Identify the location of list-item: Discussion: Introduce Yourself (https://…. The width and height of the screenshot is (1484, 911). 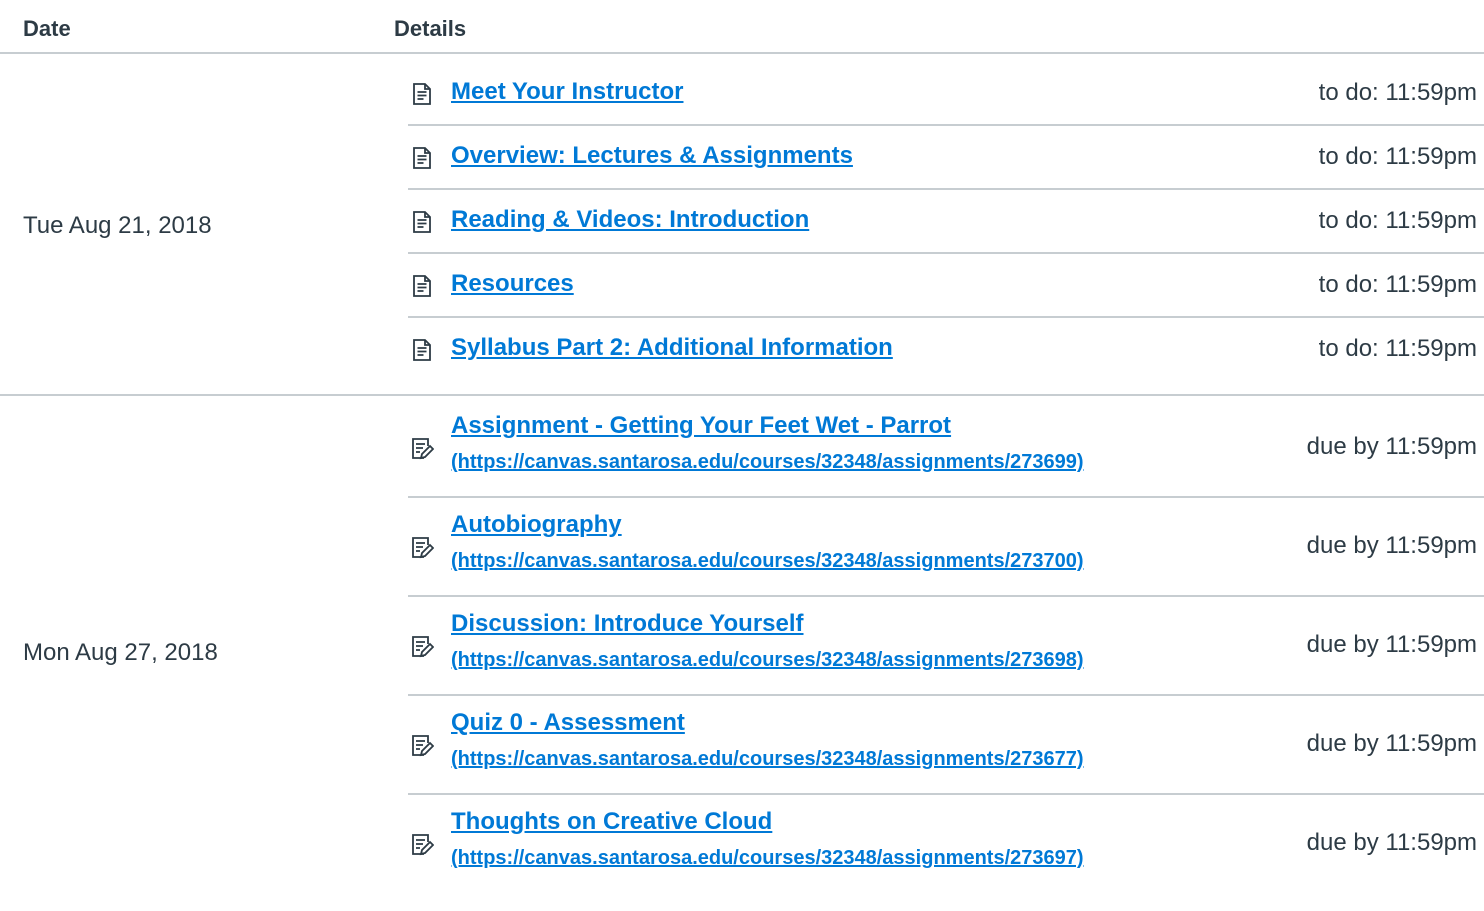
(946, 646).